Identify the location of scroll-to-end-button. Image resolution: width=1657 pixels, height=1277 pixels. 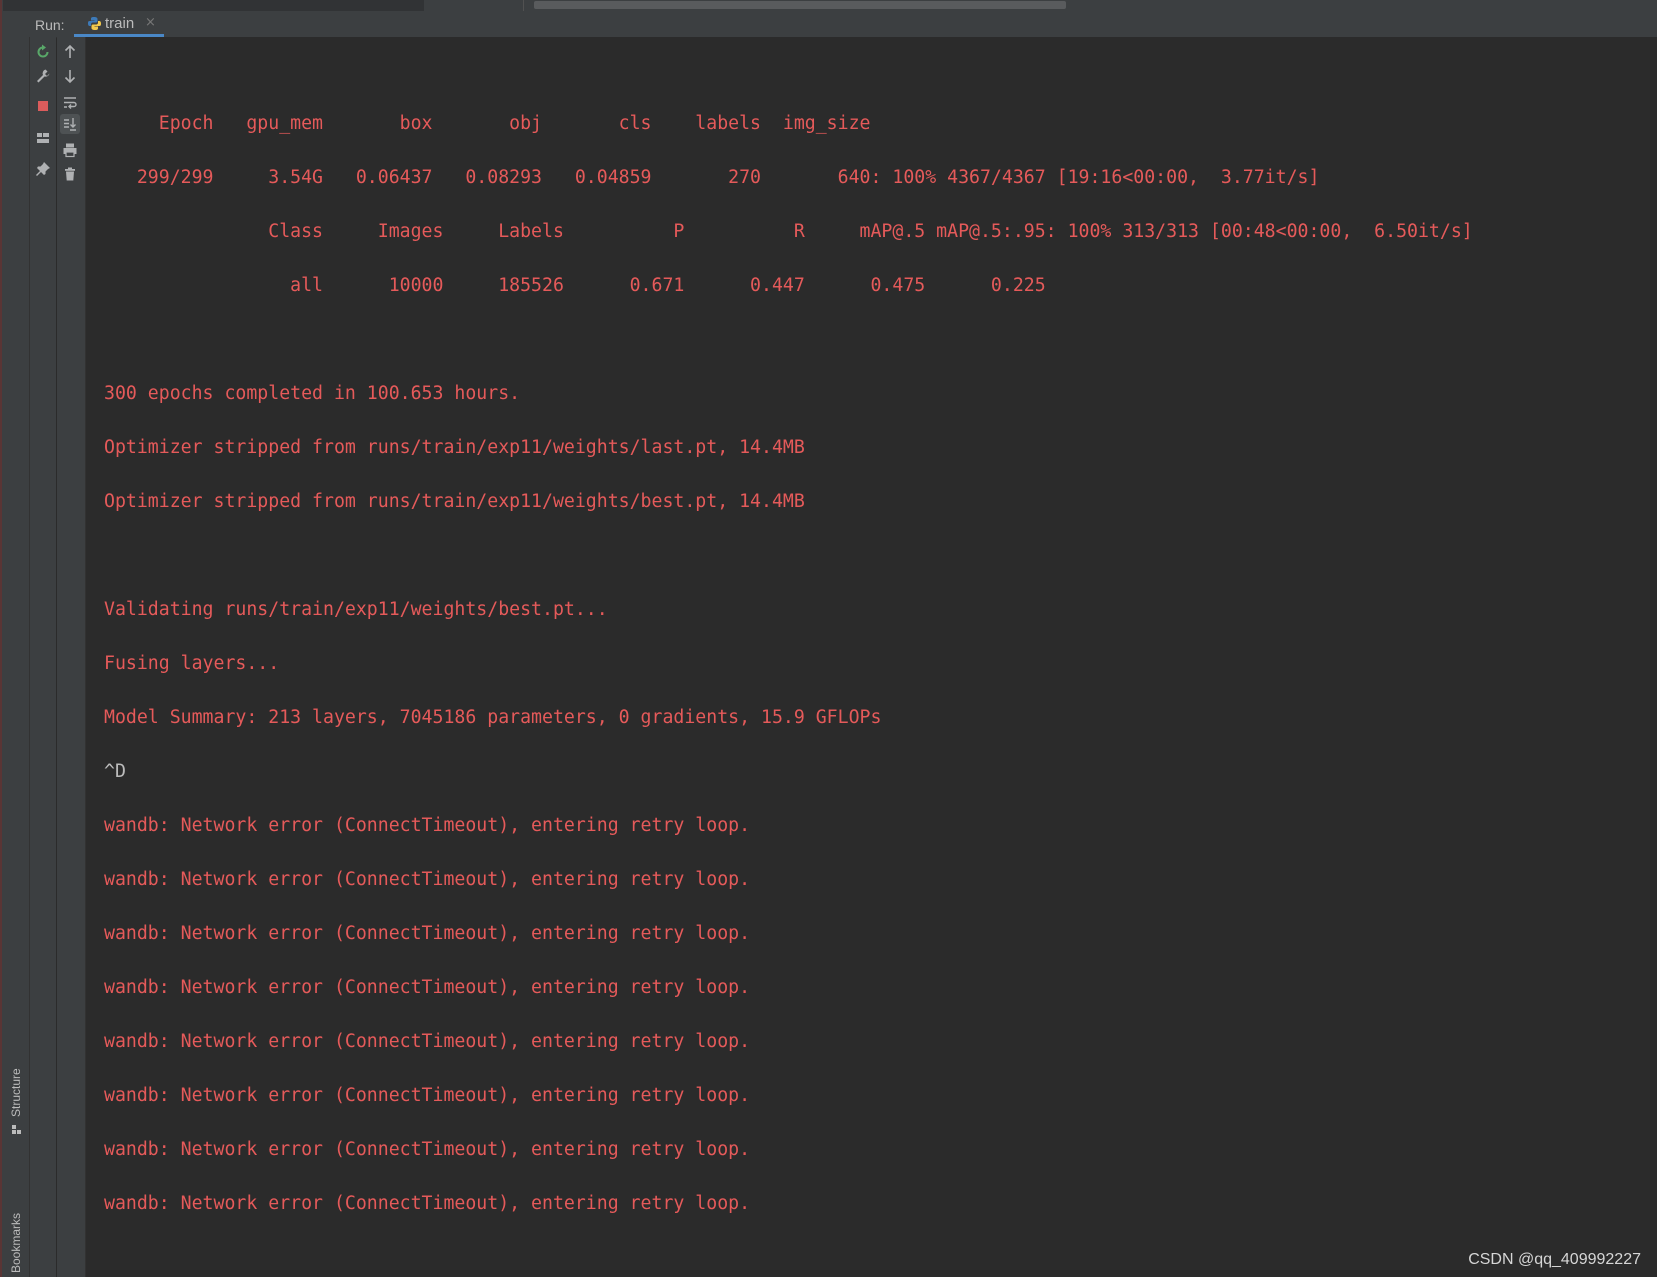
(70, 124).